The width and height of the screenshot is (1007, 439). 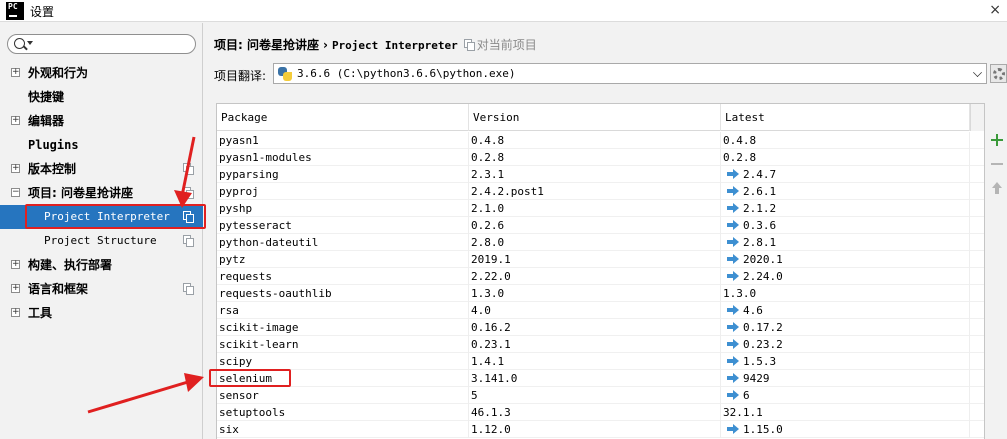 I want to click on sidebar-item-label: 项目: 问卷星抢讲座, so click(x=80, y=193).